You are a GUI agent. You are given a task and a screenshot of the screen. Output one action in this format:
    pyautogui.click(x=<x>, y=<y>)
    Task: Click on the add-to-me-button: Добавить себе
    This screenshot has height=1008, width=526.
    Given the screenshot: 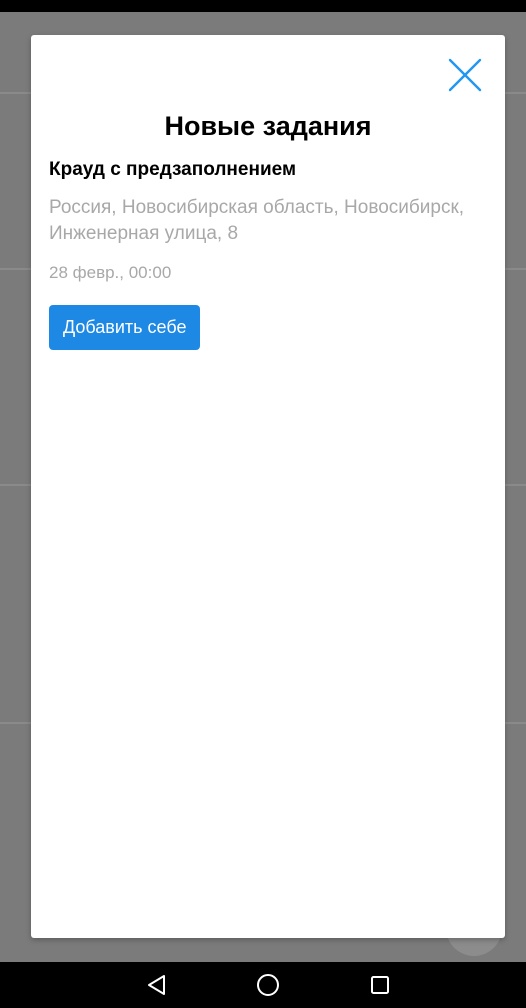 What is the action you would take?
    pyautogui.click(x=125, y=327)
    